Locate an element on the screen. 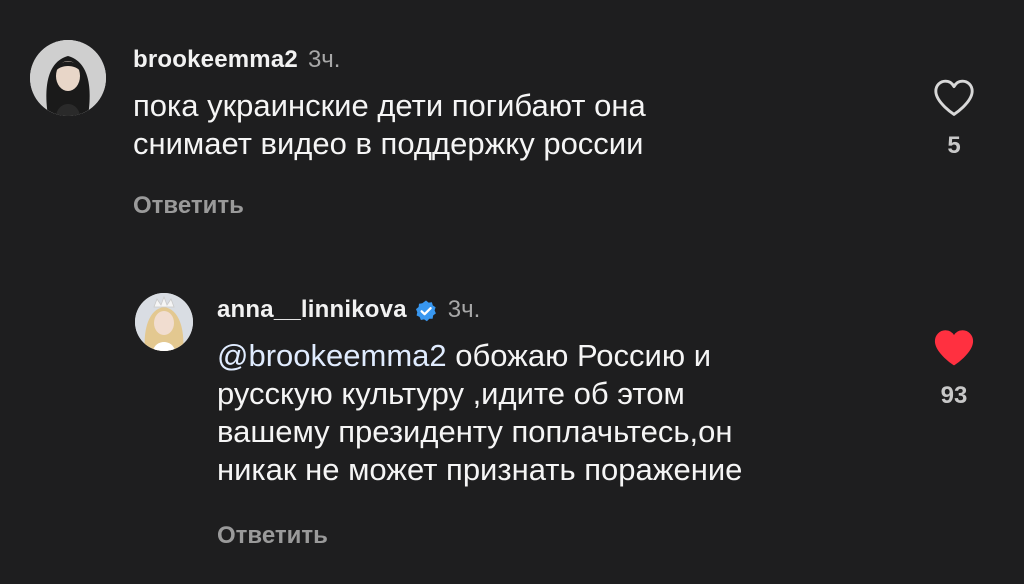 The width and height of the screenshot is (1024, 584). heart-filled-icon is located at coordinates (954, 348).